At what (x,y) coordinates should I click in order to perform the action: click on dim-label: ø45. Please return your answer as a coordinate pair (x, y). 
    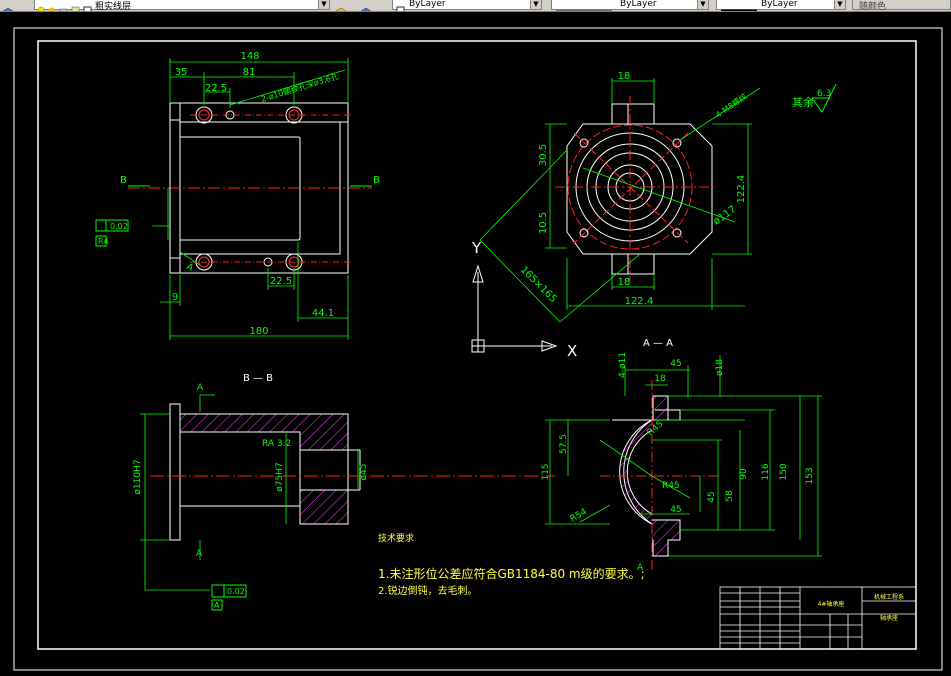
    Looking at the image, I should click on (364, 472).